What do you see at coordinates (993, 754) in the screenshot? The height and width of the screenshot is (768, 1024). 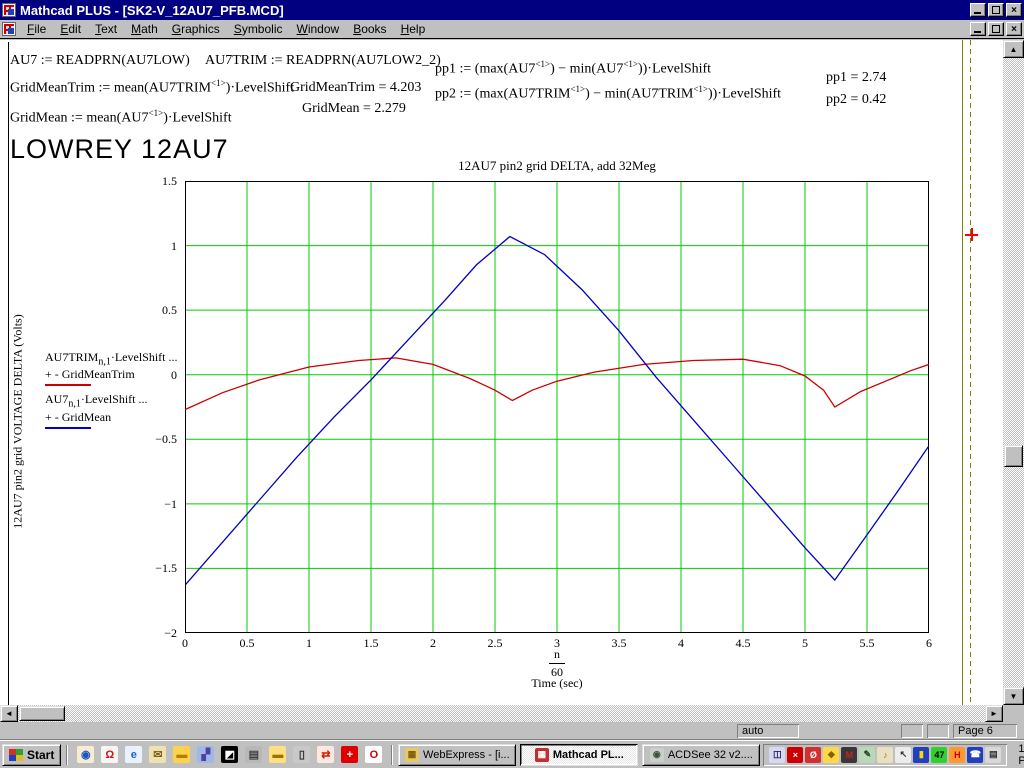 I see `tray-printer-icon: ▤` at bounding box center [993, 754].